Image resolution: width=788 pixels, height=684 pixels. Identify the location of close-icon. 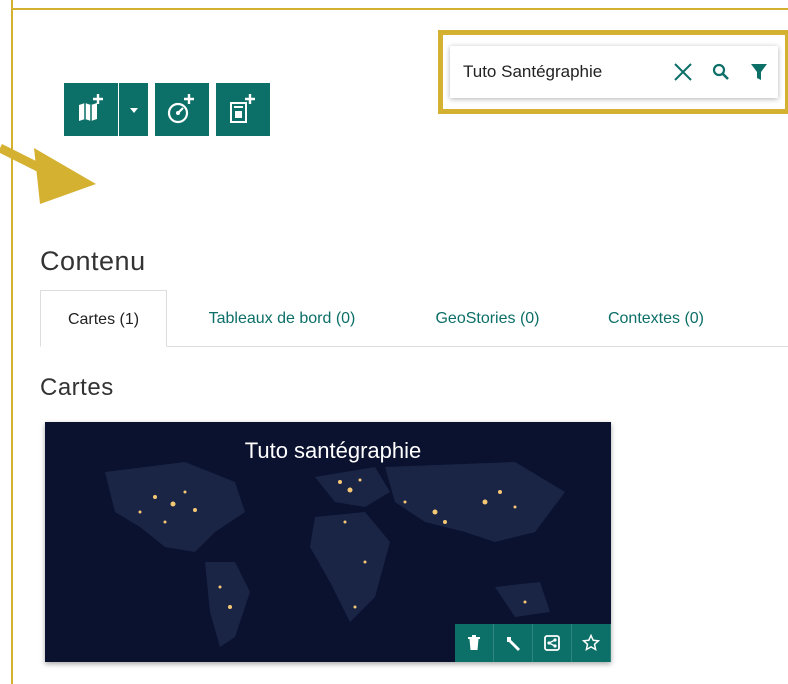
(683, 72).